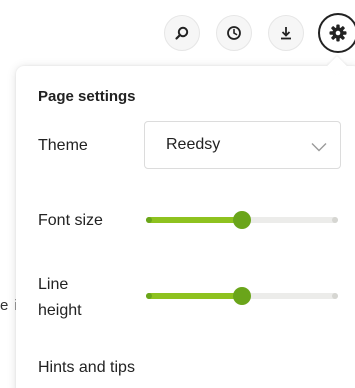  Describe the element at coordinates (53, 284) in the screenshot. I see `line-height-label-line1: Line` at that location.